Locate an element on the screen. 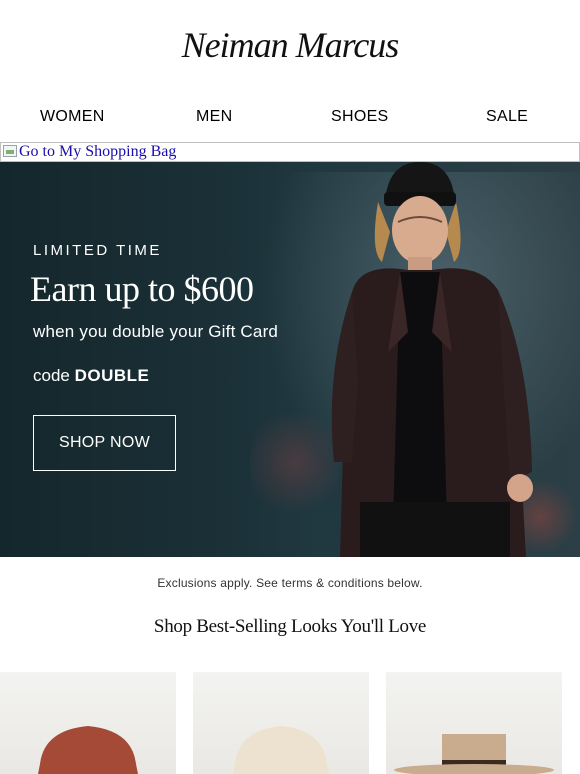  nav-women: WOMEN is located at coordinates (72, 117).